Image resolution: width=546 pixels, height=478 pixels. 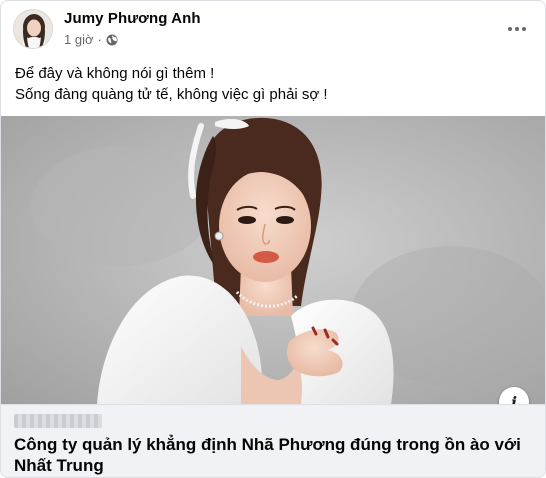 What do you see at coordinates (79, 39) in the screenshot?
I see `post-timestamp: 1 giờ` at bounding box center [79, 39].